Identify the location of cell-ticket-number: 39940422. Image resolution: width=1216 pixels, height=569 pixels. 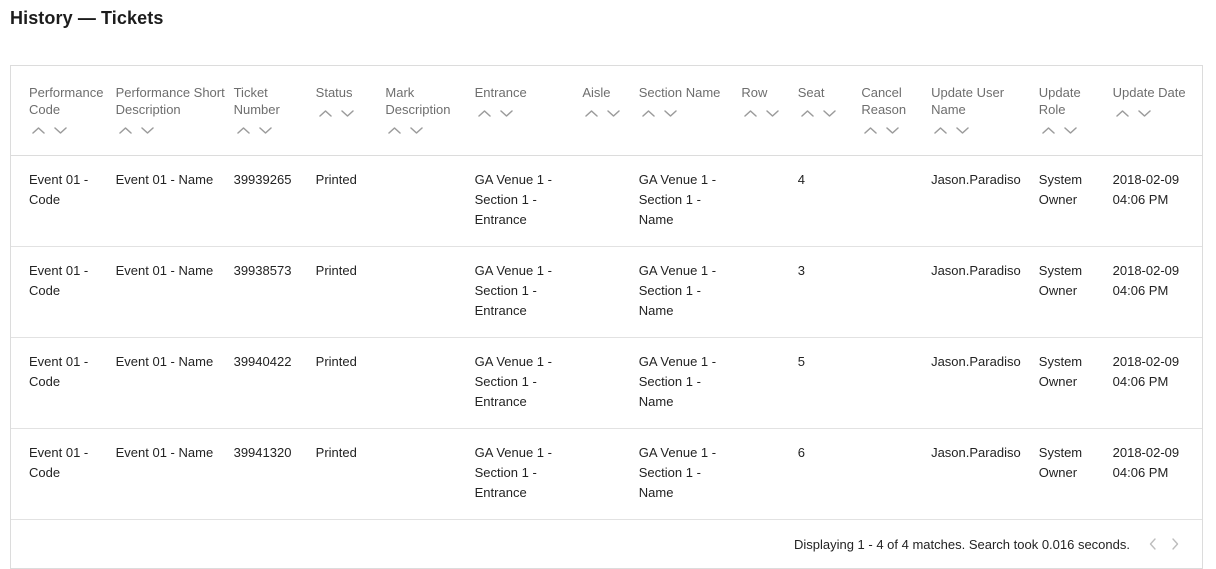
(274, 383).